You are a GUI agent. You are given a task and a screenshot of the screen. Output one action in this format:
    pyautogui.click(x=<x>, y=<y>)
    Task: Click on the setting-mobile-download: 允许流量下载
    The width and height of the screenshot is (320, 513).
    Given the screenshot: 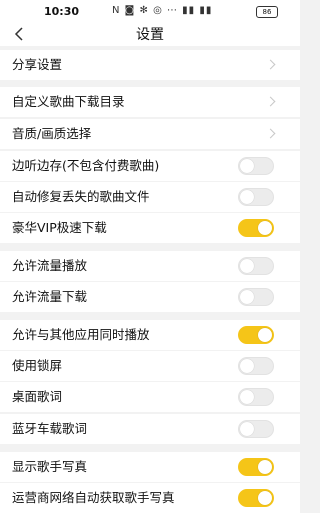 What is the action you would take?
    pyautogui.click(x=150, y=297)
    